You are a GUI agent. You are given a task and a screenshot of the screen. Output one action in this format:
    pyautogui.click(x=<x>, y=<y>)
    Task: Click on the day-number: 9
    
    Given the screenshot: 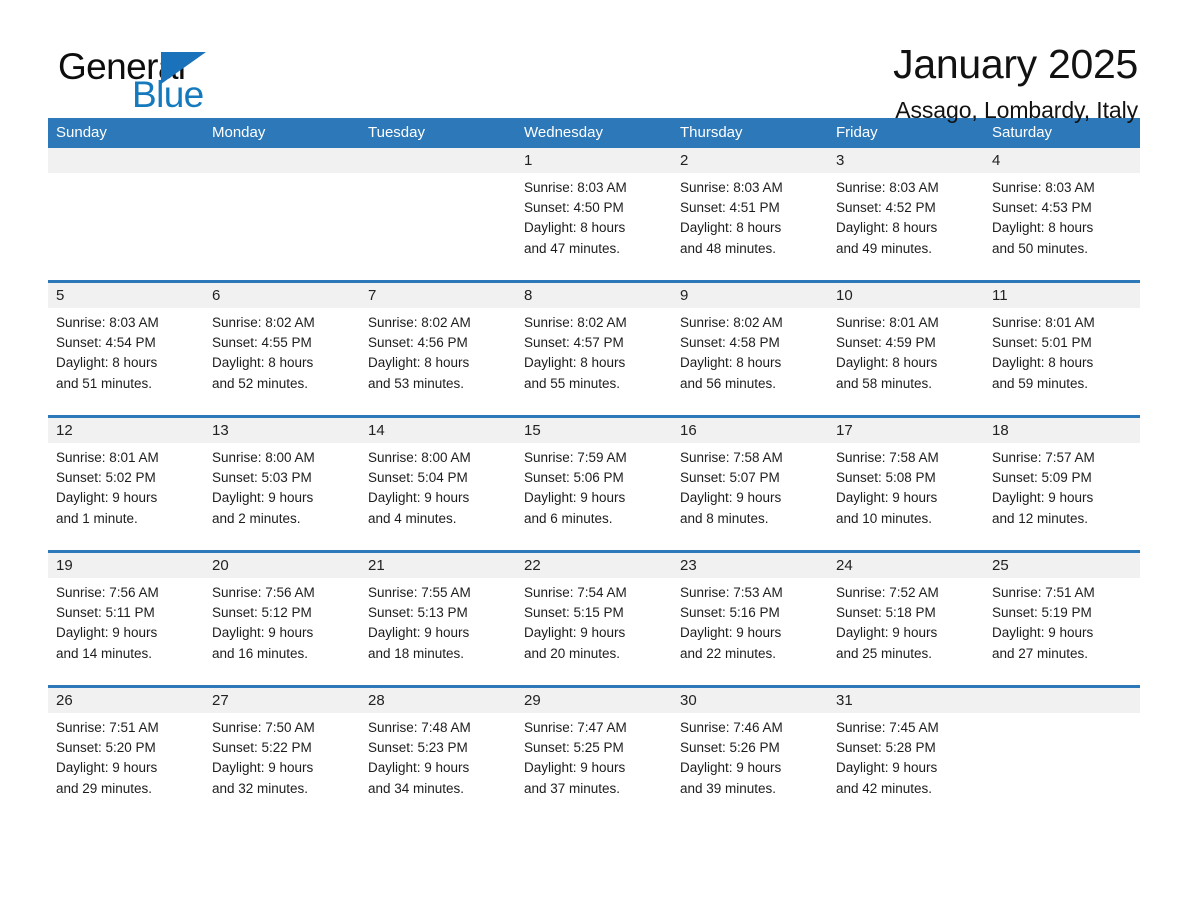 What is the action you would take?
    pyautogui.click(x=750, y=295)
    